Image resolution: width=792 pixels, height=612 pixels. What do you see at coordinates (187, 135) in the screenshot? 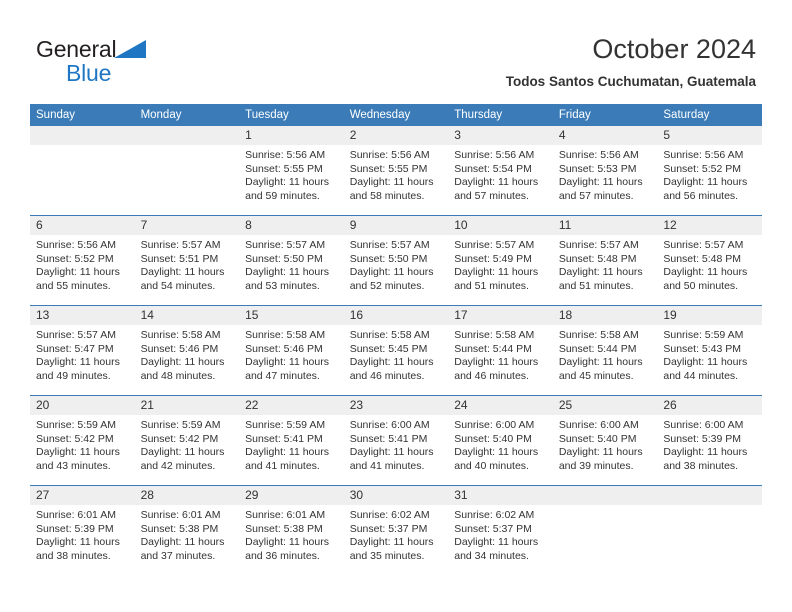
I see `day-number` at bounding box center [187, 135].